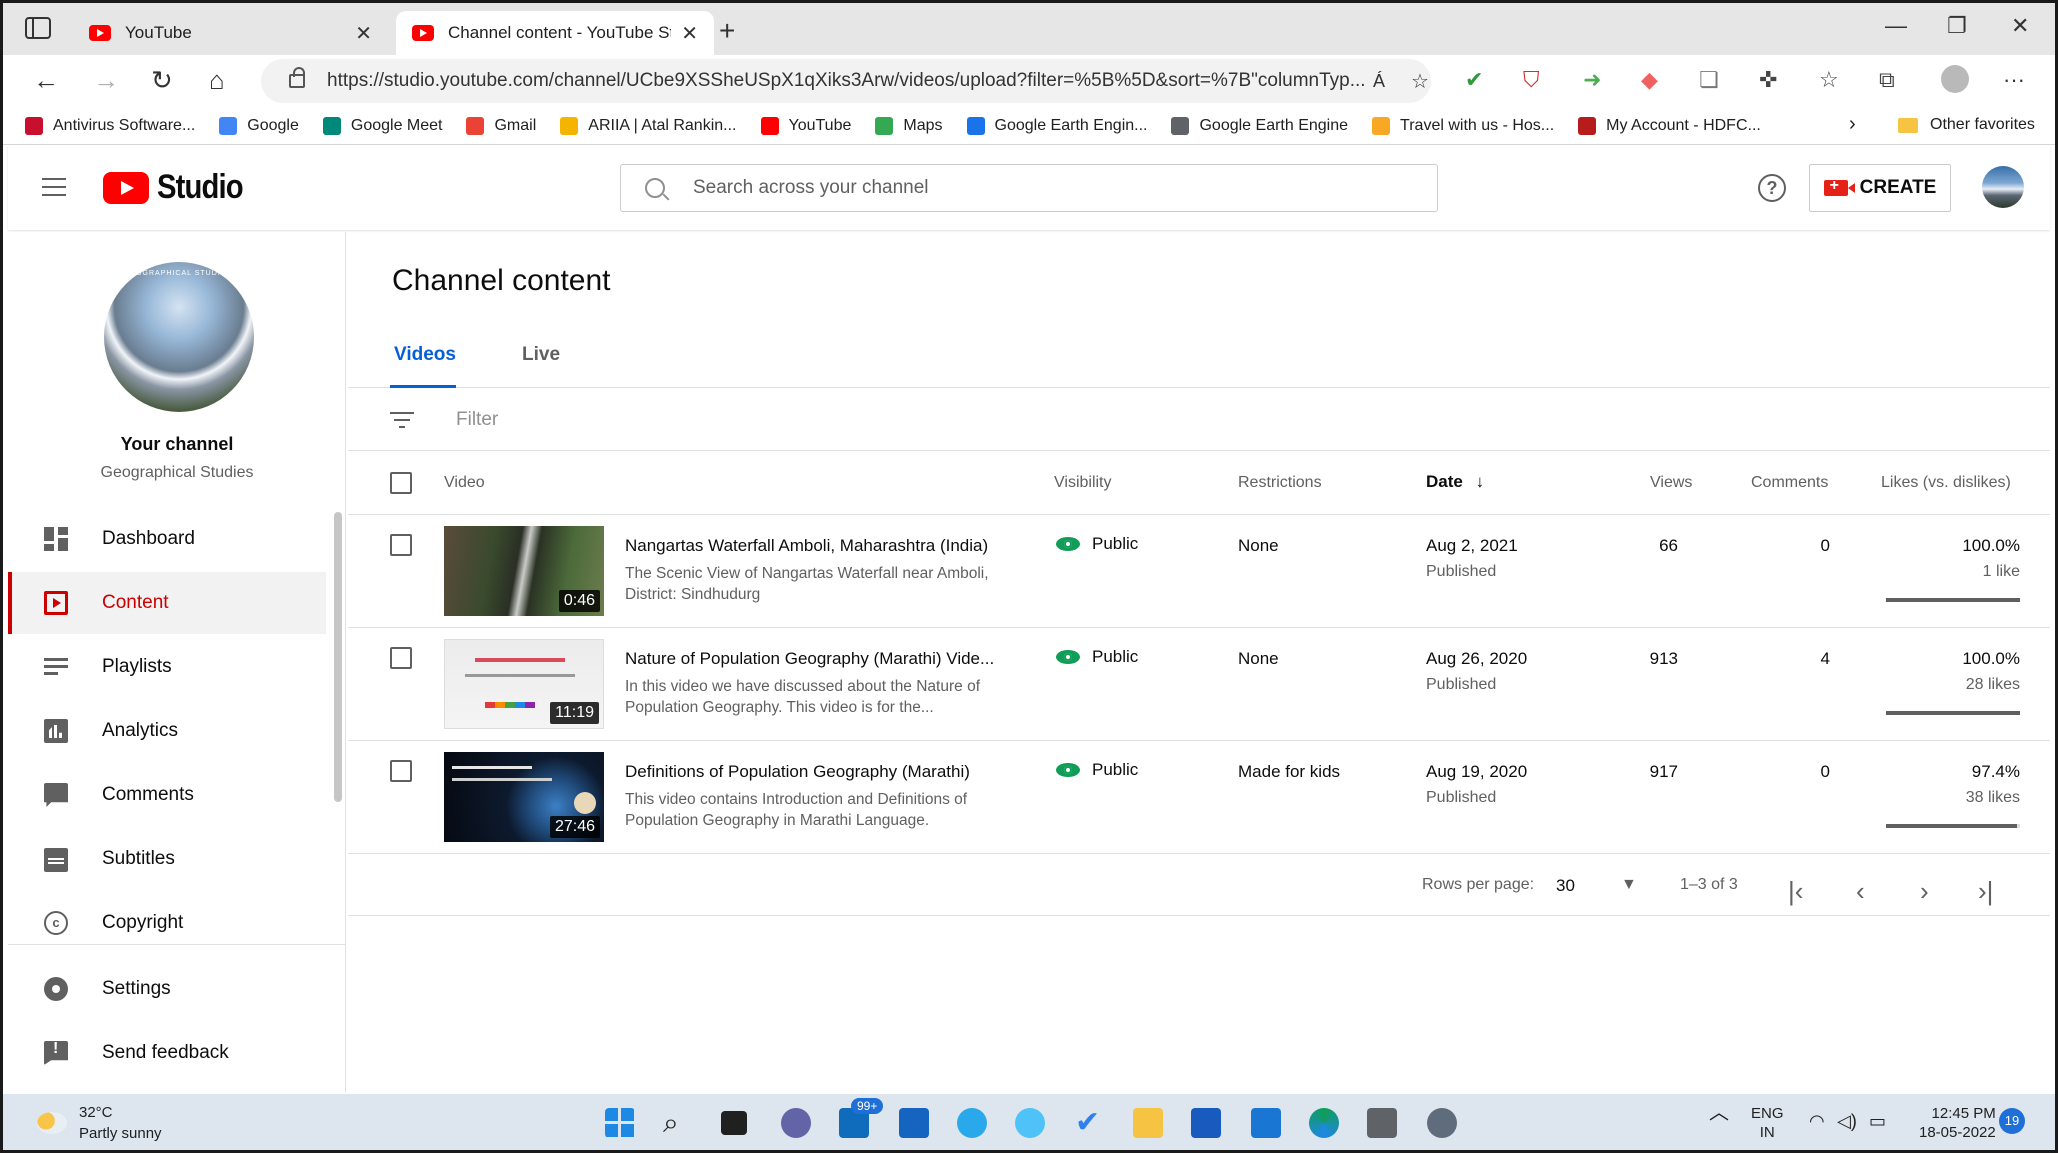  Describe the element at coordinates (524, 571) in the screenshot. I see `video-thumbnail: 0:46` at that location.